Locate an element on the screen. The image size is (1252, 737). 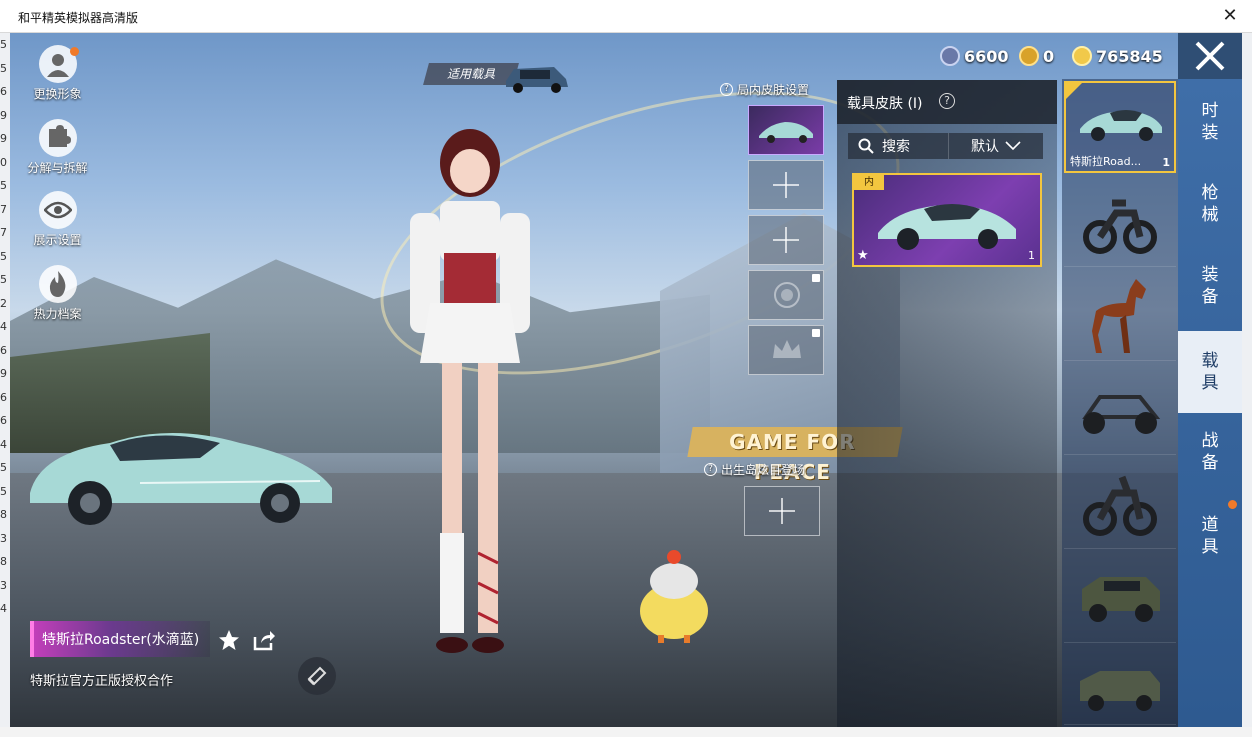
background-row-digit: 0 is located at coordinates (3, 162).